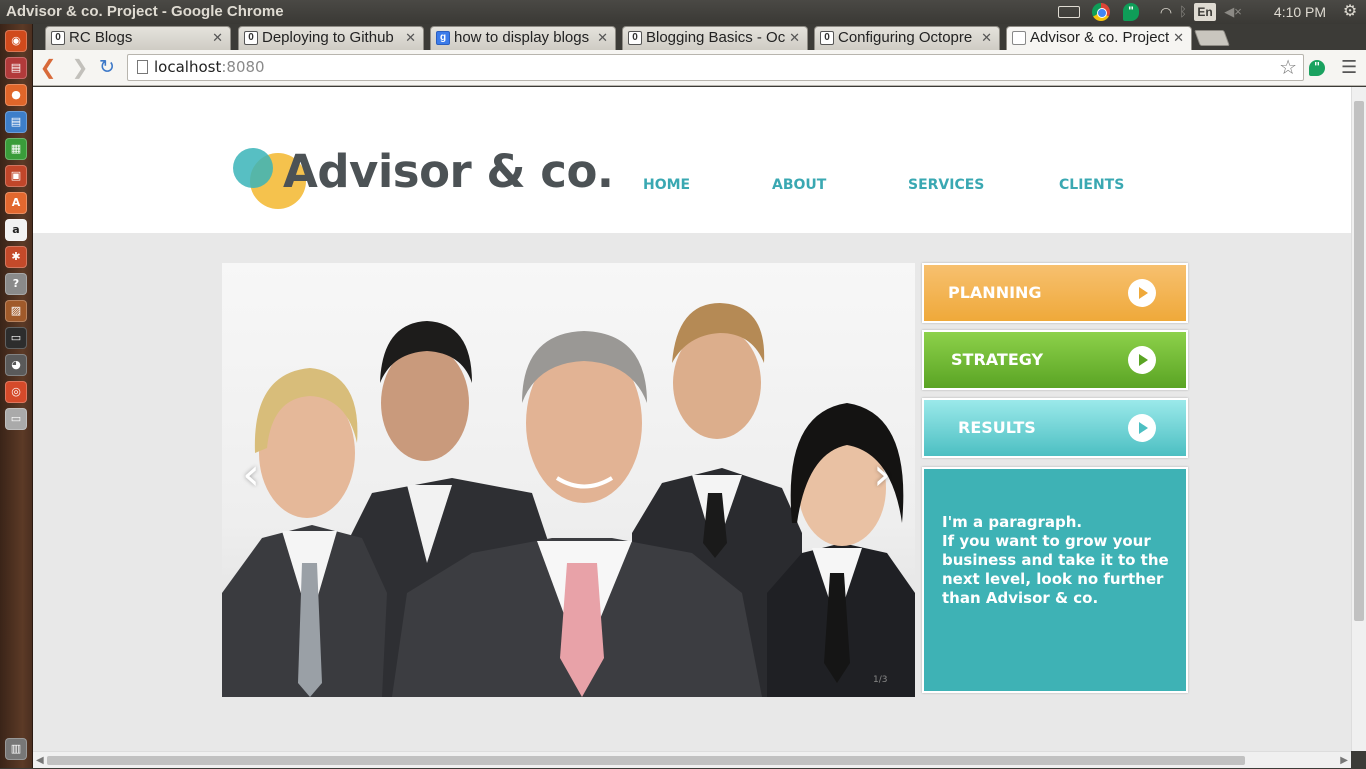 The image size is (1366, 769). Describe the element at coordinates (1212, 38) in the screenshot. I see `new-tab-button` at that location.